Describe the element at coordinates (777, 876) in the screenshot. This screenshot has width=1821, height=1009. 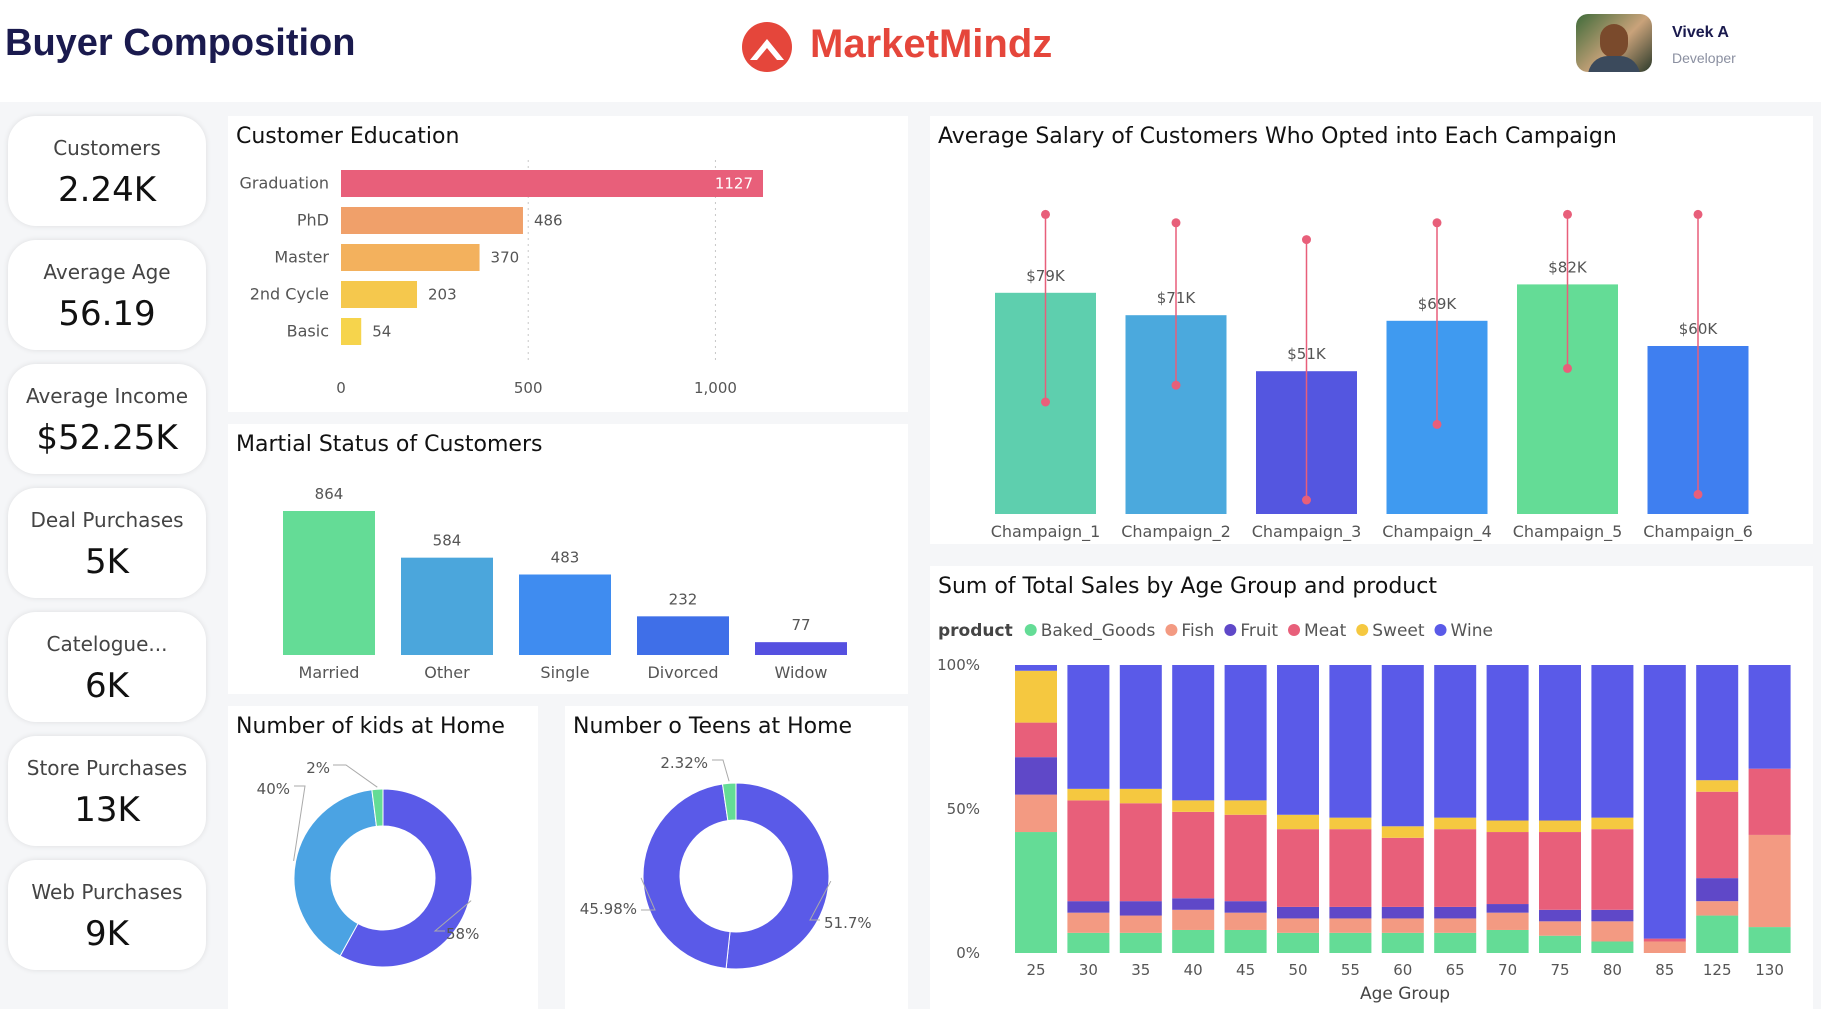
I see `donut-slice` at that location.